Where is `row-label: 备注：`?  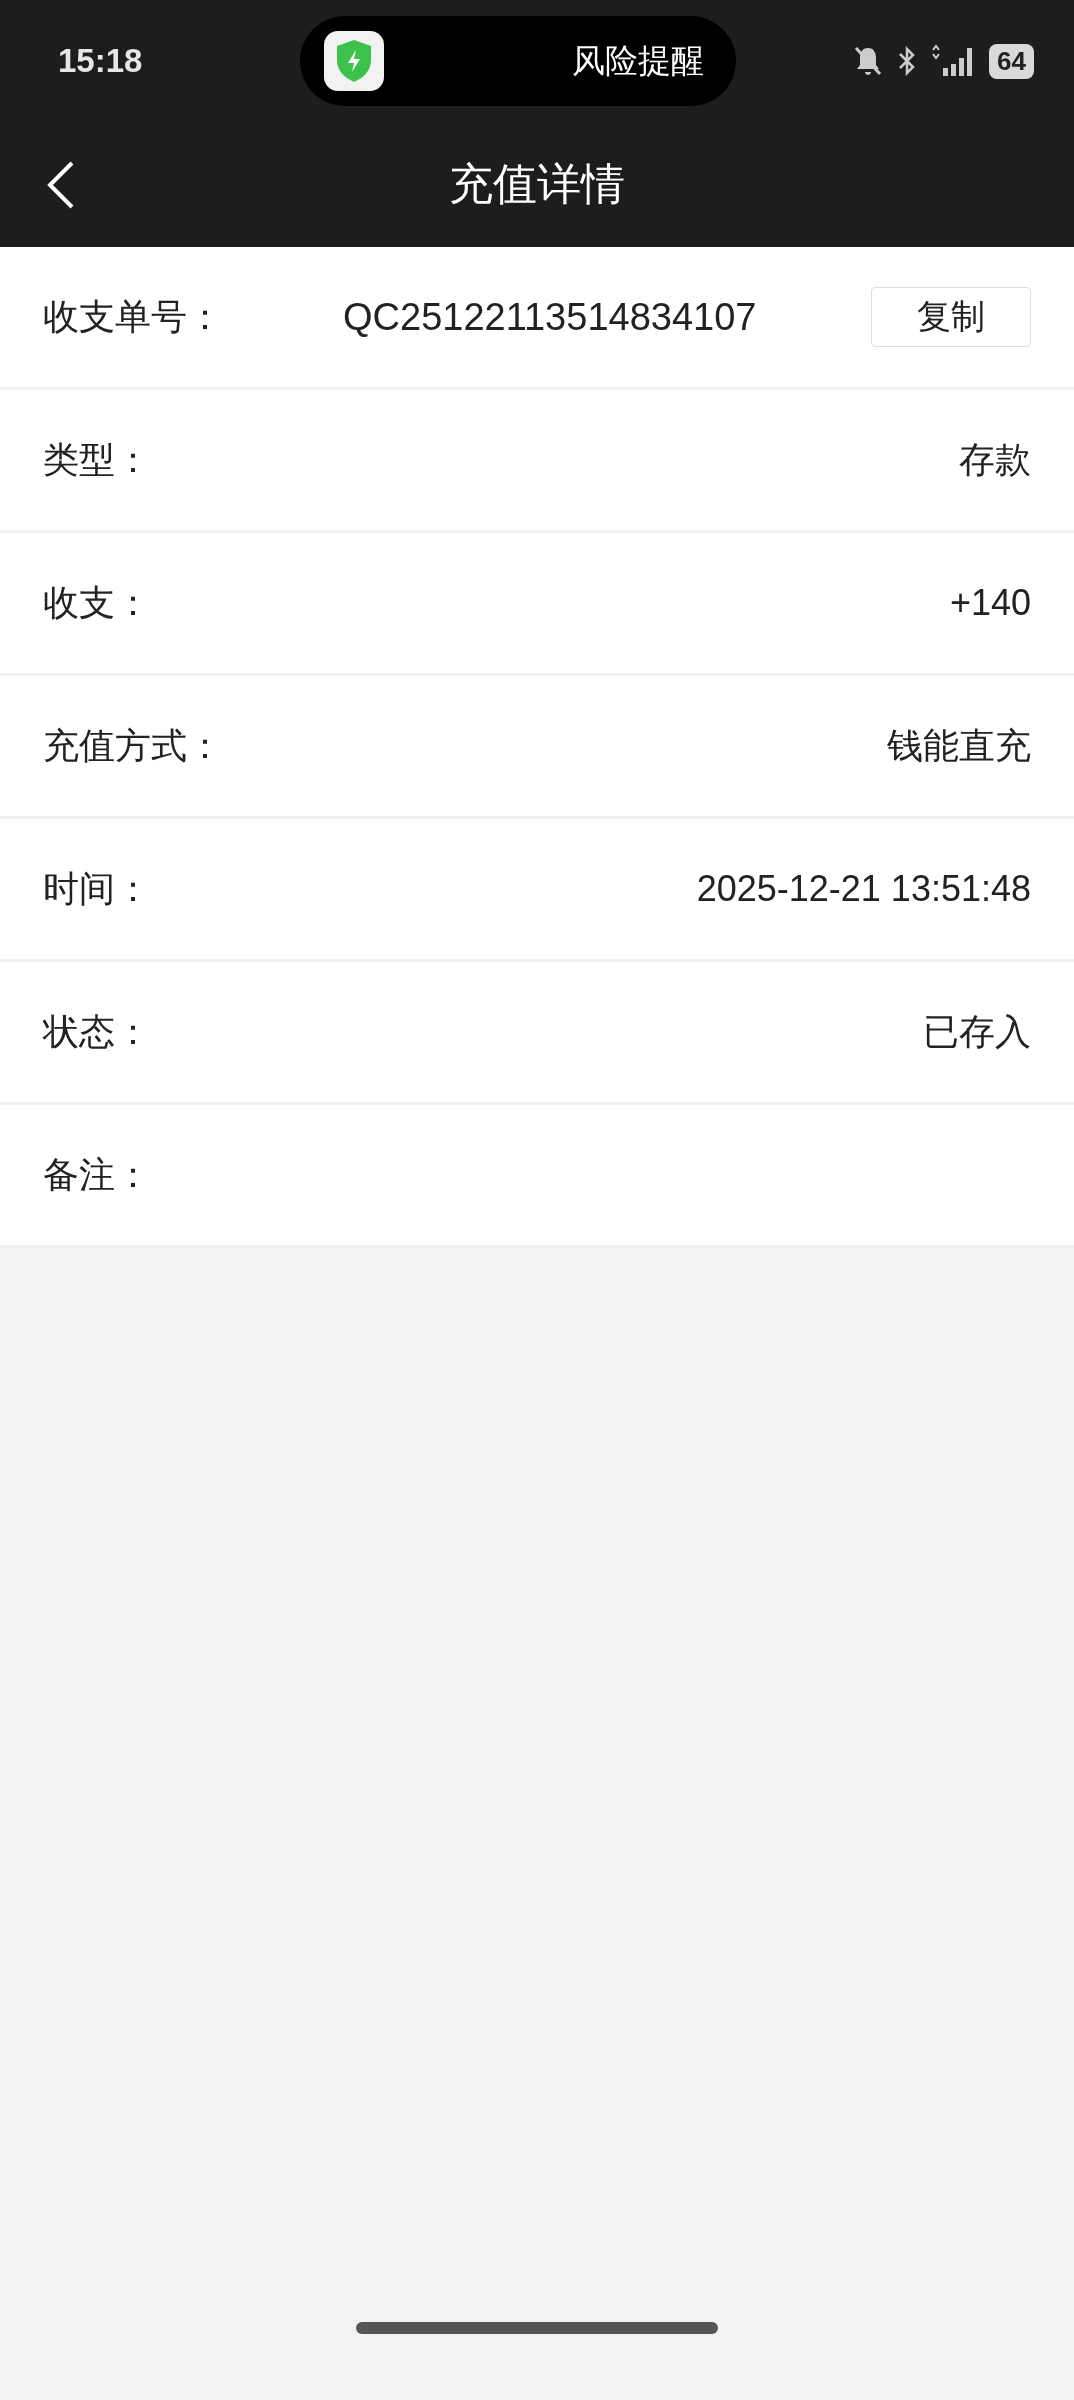 row-label: 备注： is located at coordinates (97, 1174).